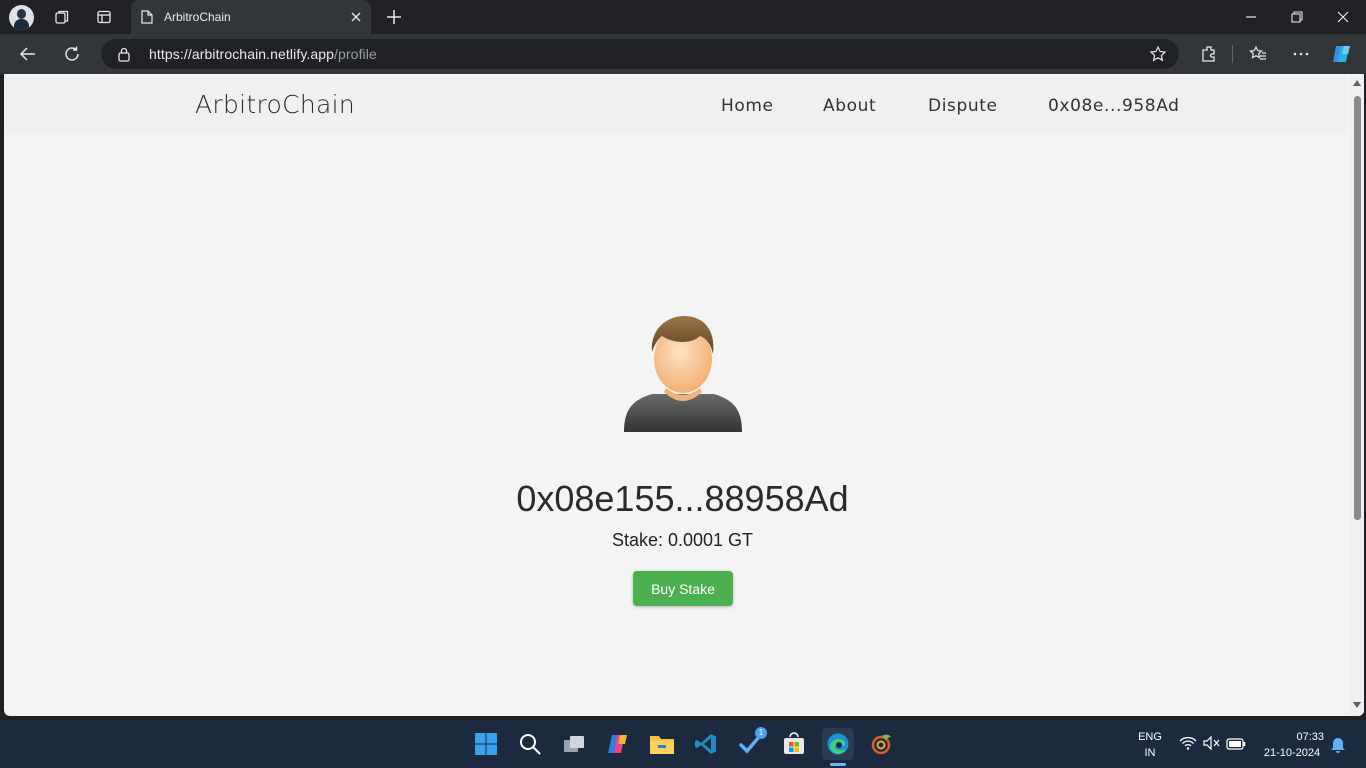  What do you see at coordinates (963, 106) in the screenshot?
I see `nav-dispute-link: Dispute` at bounding box center [963, 106].